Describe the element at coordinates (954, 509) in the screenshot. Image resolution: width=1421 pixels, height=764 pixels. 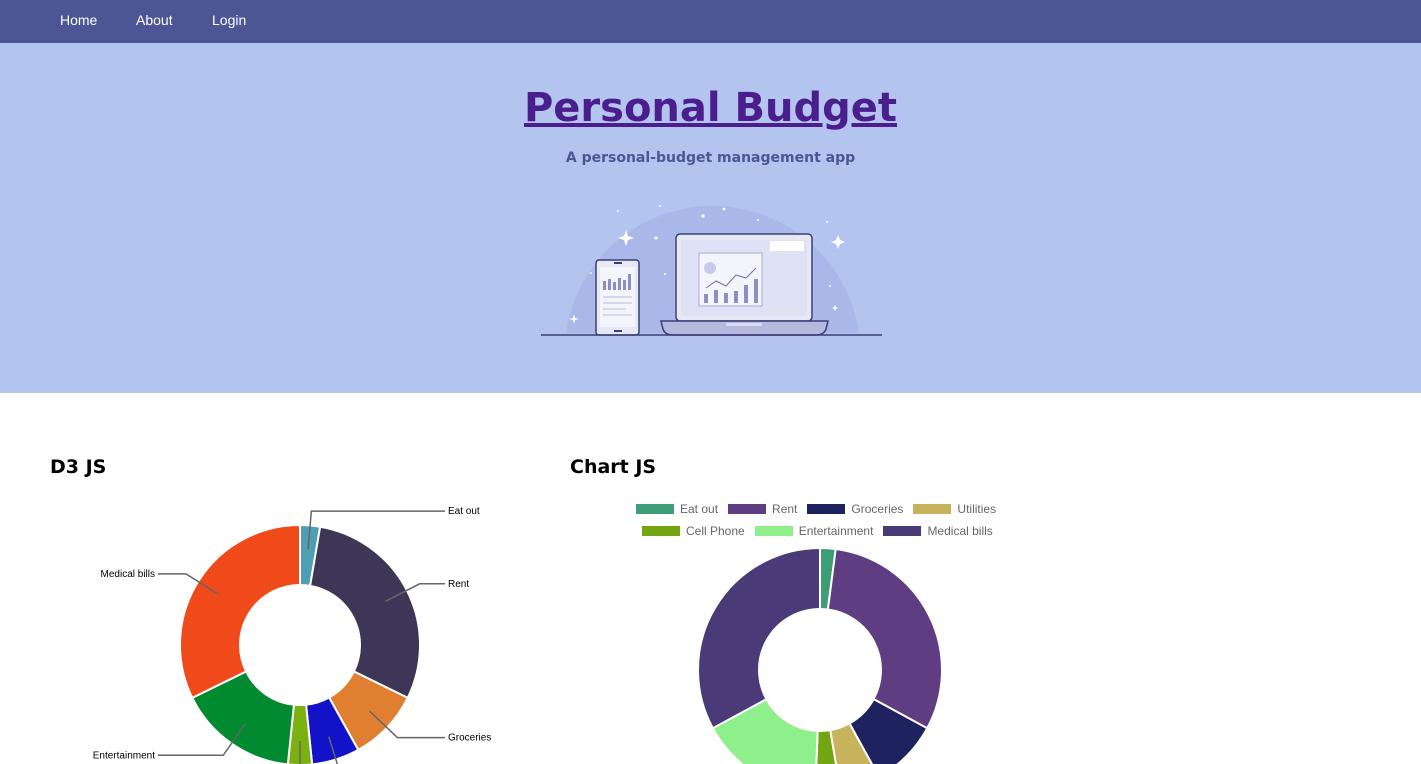
I see `chartjs-legend-item-utilities: Utilities` at that location.